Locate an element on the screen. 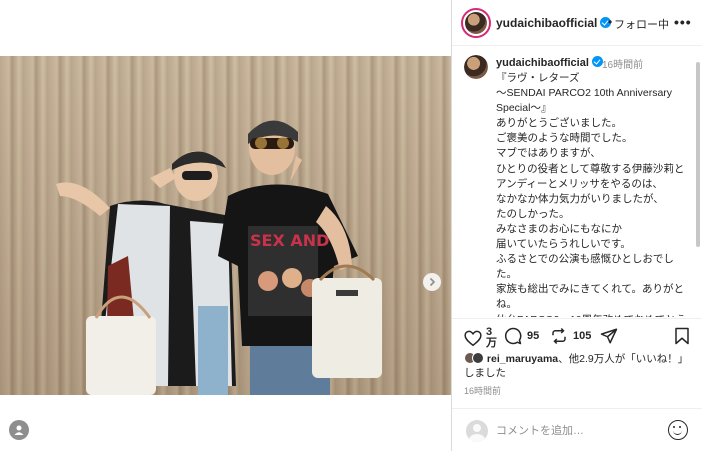 This screenshot has height=451, width=702. heart-icon is located at coordinates (473, 338).